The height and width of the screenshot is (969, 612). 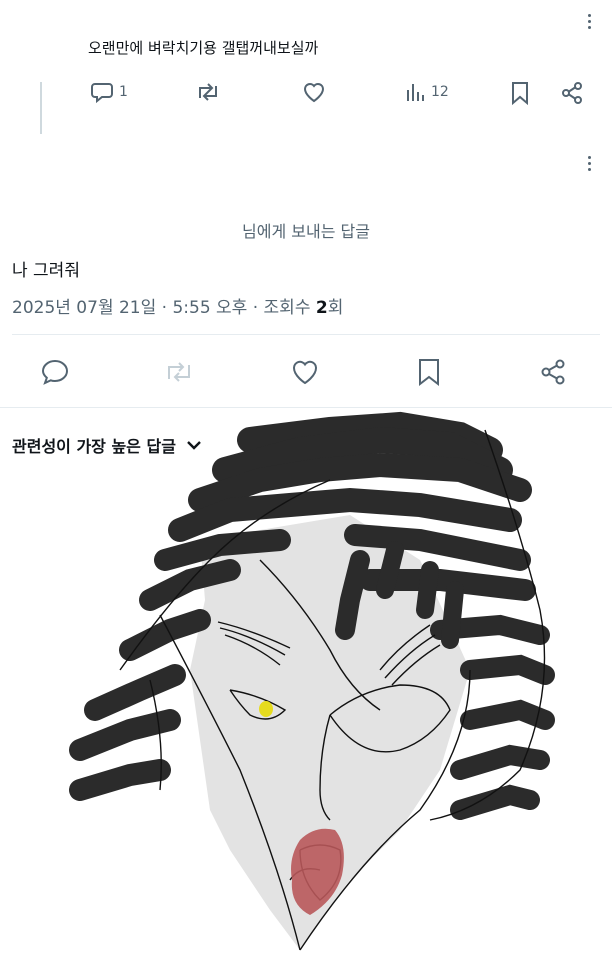 What do you see at coordinates (321, 308) in the screenshot?
I see `post-view-count: 2` at bounding box center [321, 308].